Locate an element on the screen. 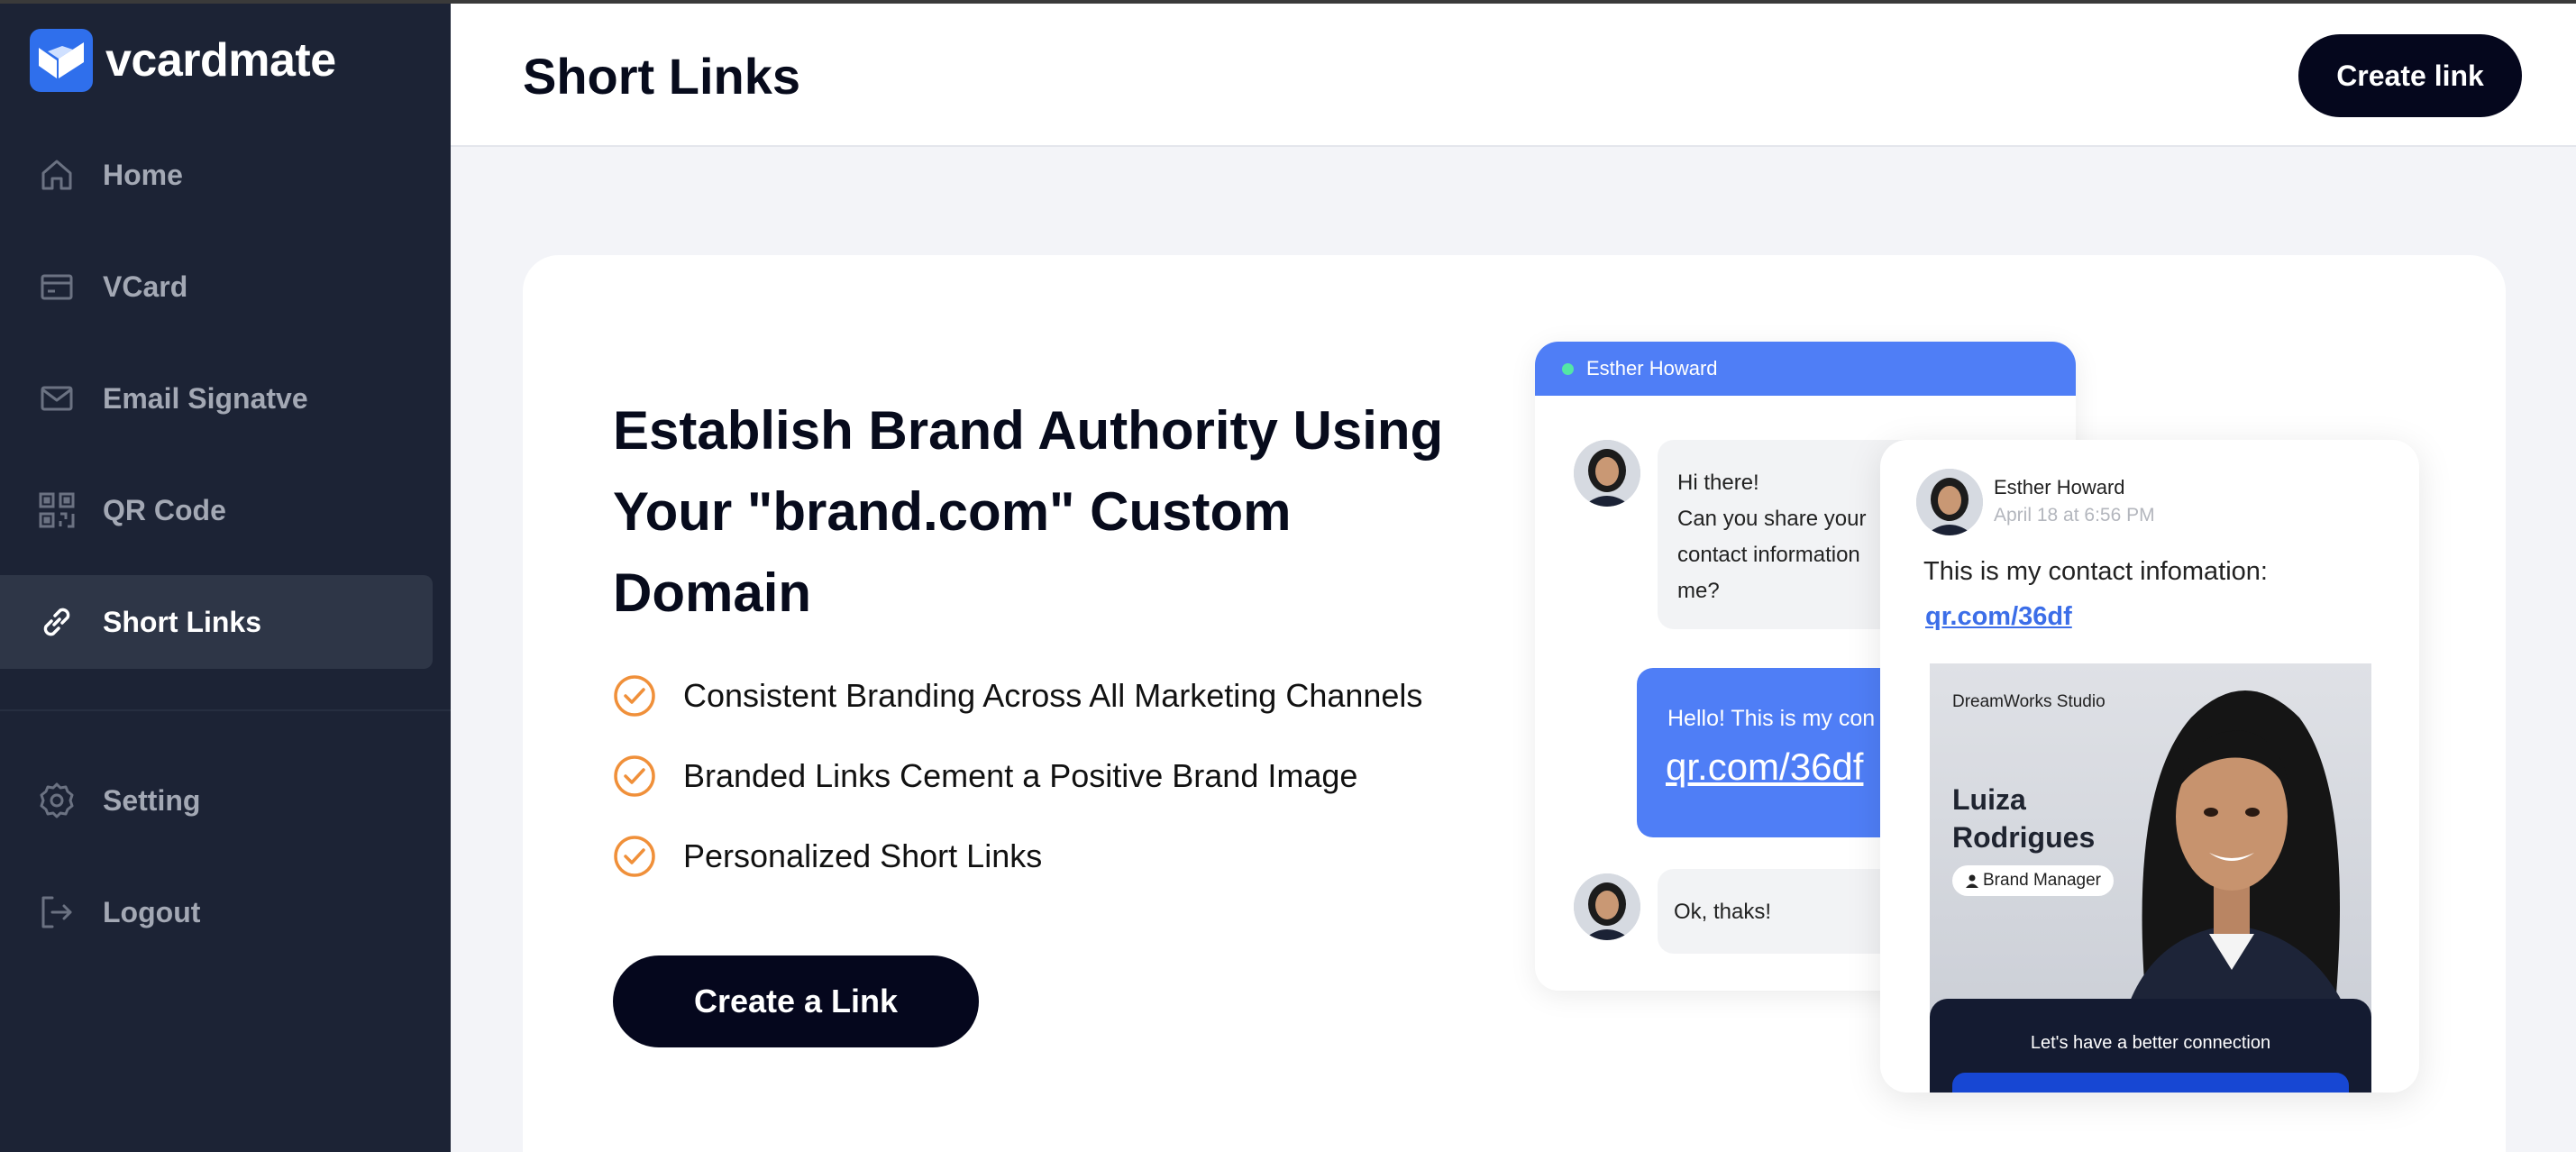 This screenshot has height=1152, width=2576. sidebar-item-qr-code: QR Code is located at coordinates (216, 510).